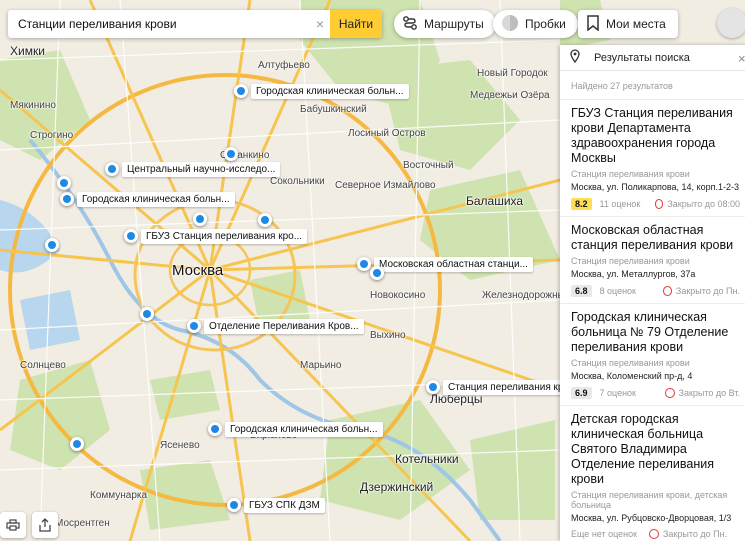 The width and height of the screenshot is (745, 541). What do you see at coordinates (284, 505) in the screenshot?
I see `pin-label: ГБУЗ СПК ДЗМ` at bounding box center [284, 505].